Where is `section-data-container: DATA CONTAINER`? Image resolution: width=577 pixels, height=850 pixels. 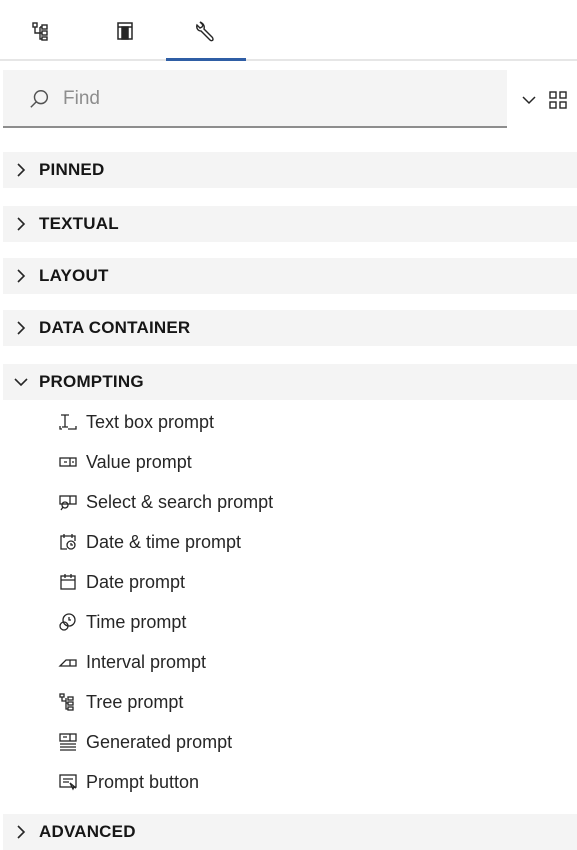 section-data-container: DATA CONTAINER is located at coordinates (290, 328).